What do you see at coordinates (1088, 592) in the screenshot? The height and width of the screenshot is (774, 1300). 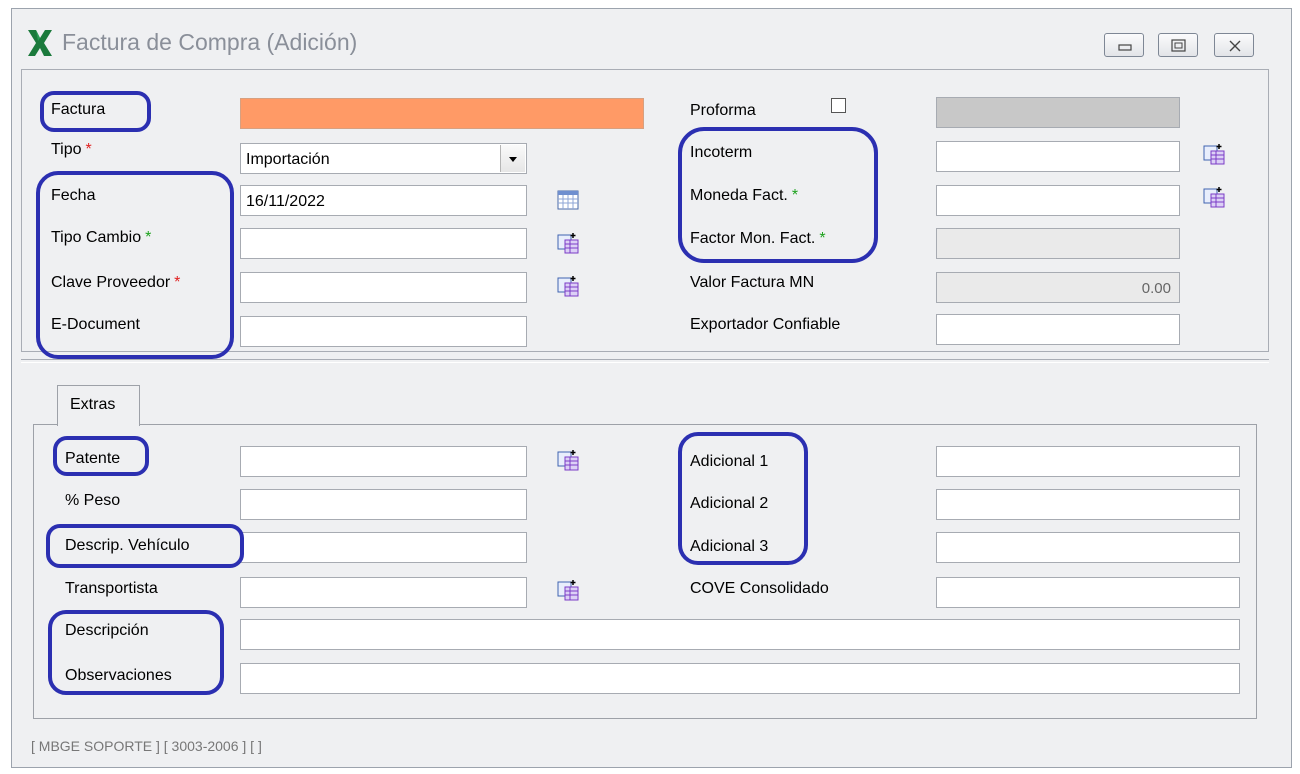 I see `cove-consolidado-field` at bounding box center [1088, 592].